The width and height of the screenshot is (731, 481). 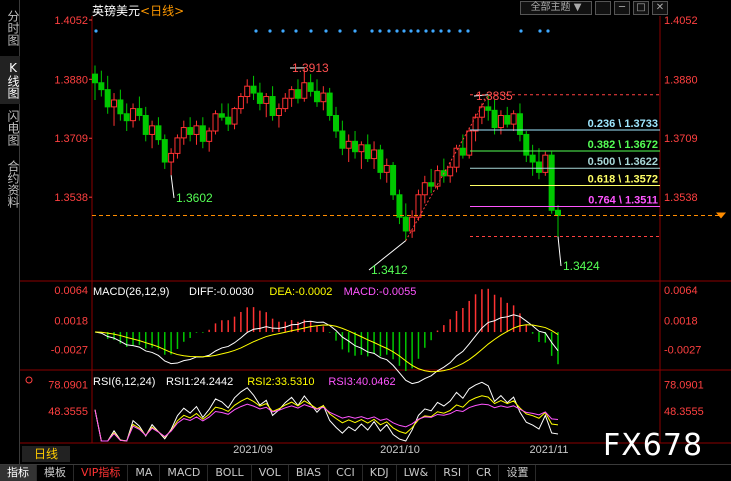 I want to click on toolbar-item: RSI, so click(x=453, y=473).